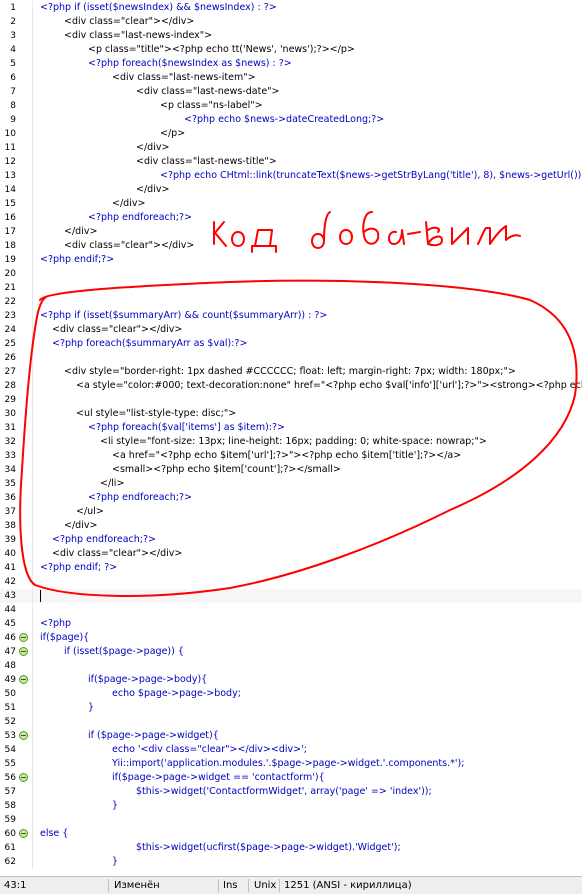  What do you see at coordinates (220, 234) in the screenshot?
I see `handwriting-stroke-k` at bounding box center [220, 234].